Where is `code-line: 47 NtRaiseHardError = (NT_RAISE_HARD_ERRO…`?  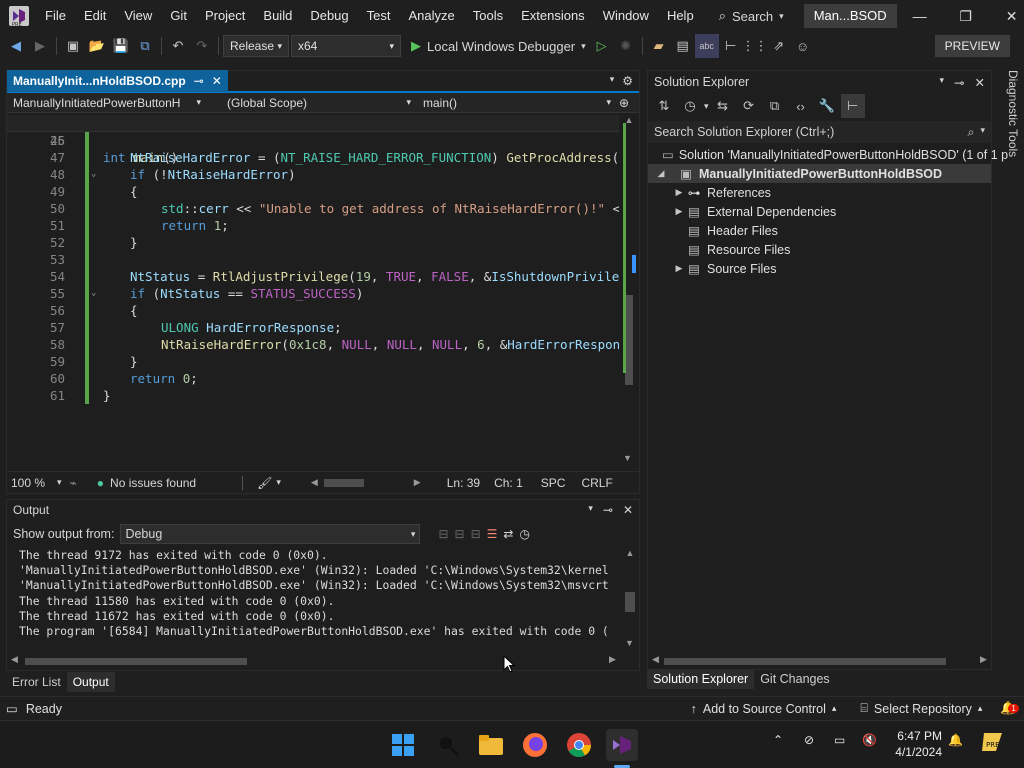
code-line: 47 NtRaiseHardError = (NT_RAISE_HARD_ERRO… is located at coordinates (313, 157).